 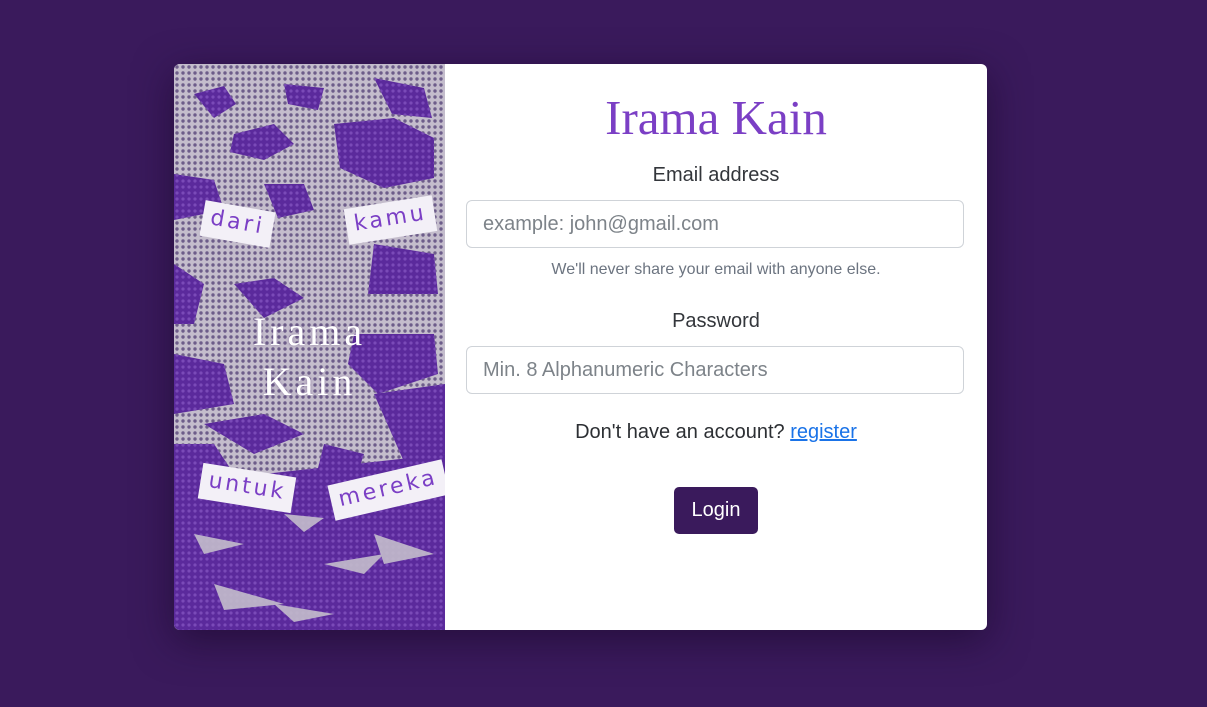 What do you see at coordinates (716, 510) in the screenshot?
I see `login-button: Login` at bounding box center [716, 510].